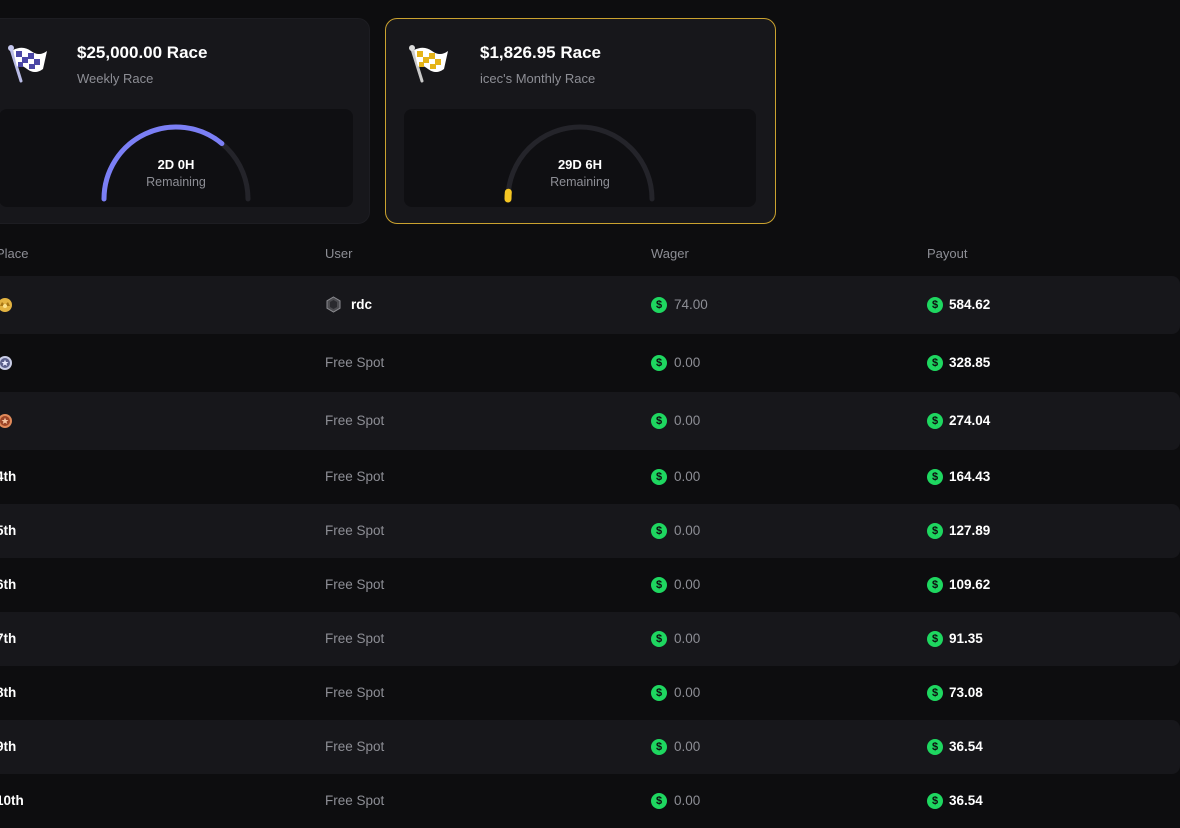 The width and height of the screenshot is (1180, 828). Describe the element at coordinates (966, 693) in the screenshot. I see `payout-value: 73.08` at that location.